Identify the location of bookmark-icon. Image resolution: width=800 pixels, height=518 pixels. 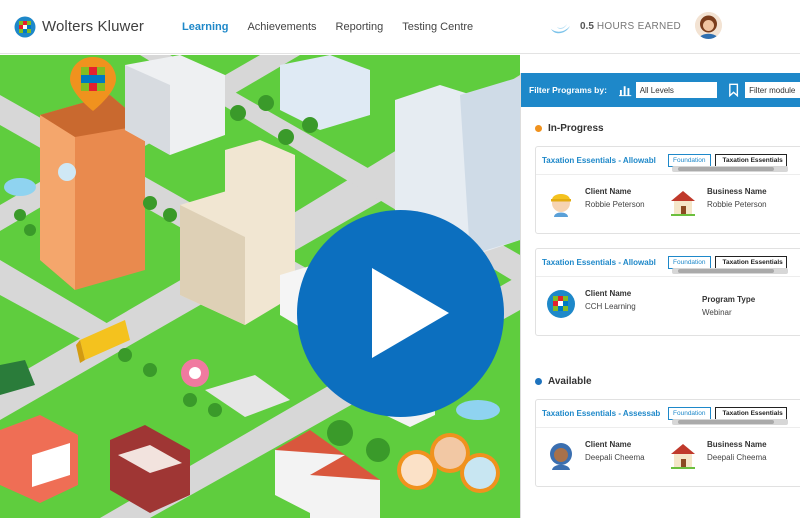
(734, 90).